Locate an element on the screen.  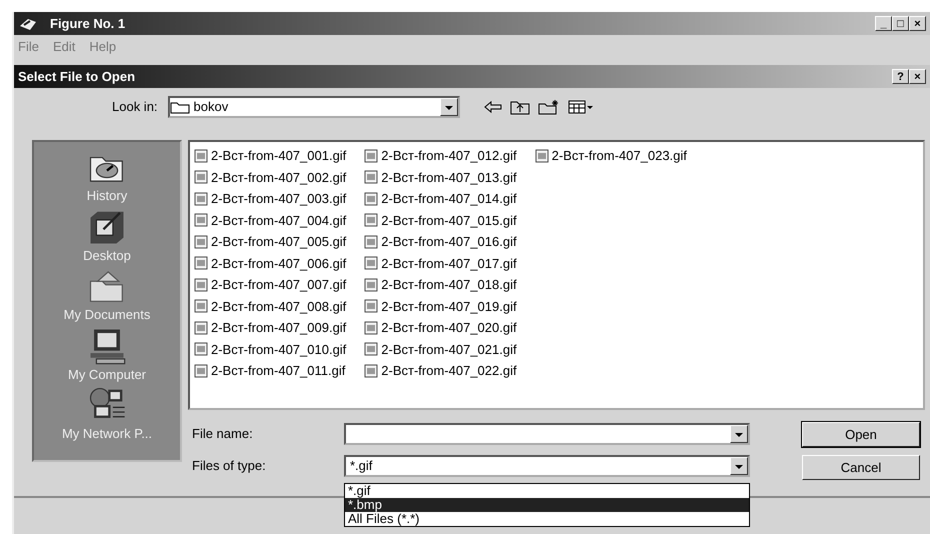
listing-entry: 2-Вст-from-407_013.gif is located at coordinates (440, 177).